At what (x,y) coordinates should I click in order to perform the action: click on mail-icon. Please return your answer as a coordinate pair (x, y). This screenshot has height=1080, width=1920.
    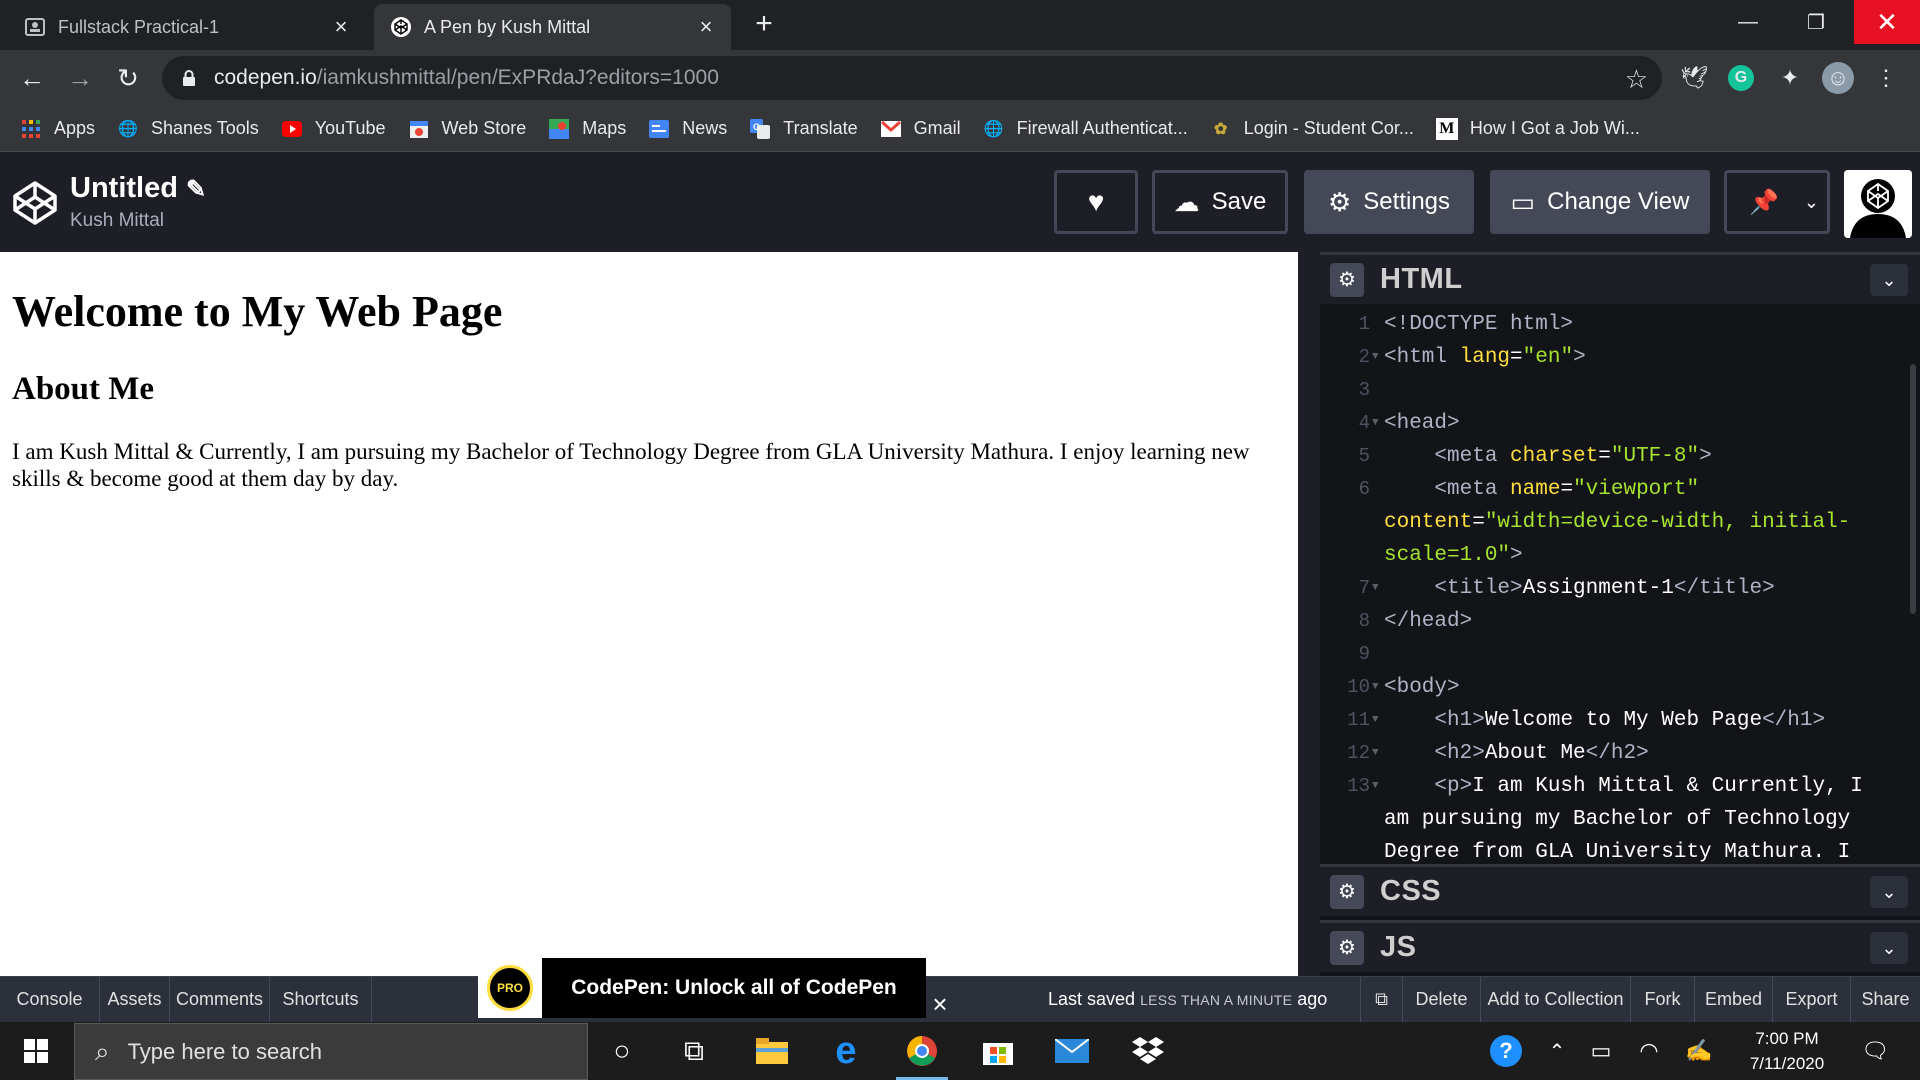
    Looking at the image, I should click on (1072, 1051).